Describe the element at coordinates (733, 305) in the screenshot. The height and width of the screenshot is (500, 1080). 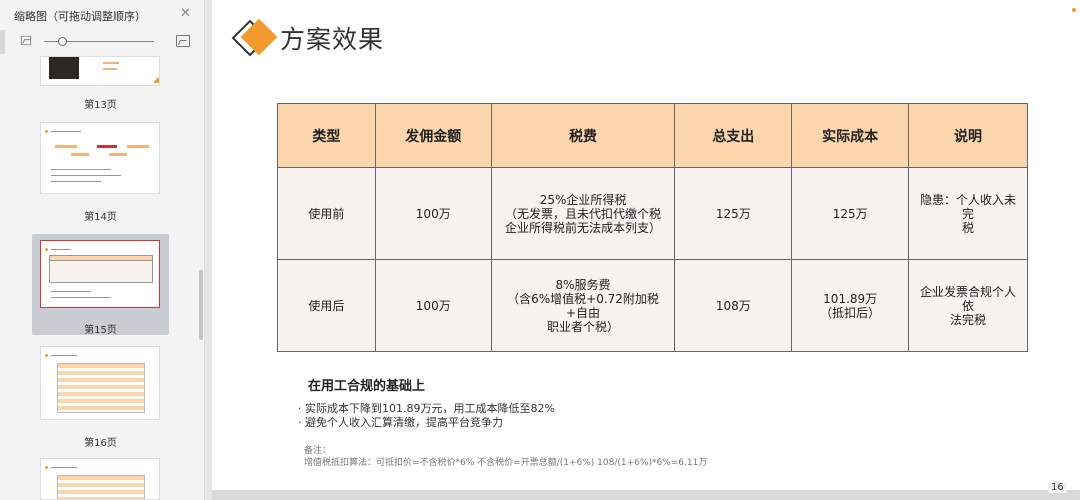
I see `cell-total: 108万` at that location.